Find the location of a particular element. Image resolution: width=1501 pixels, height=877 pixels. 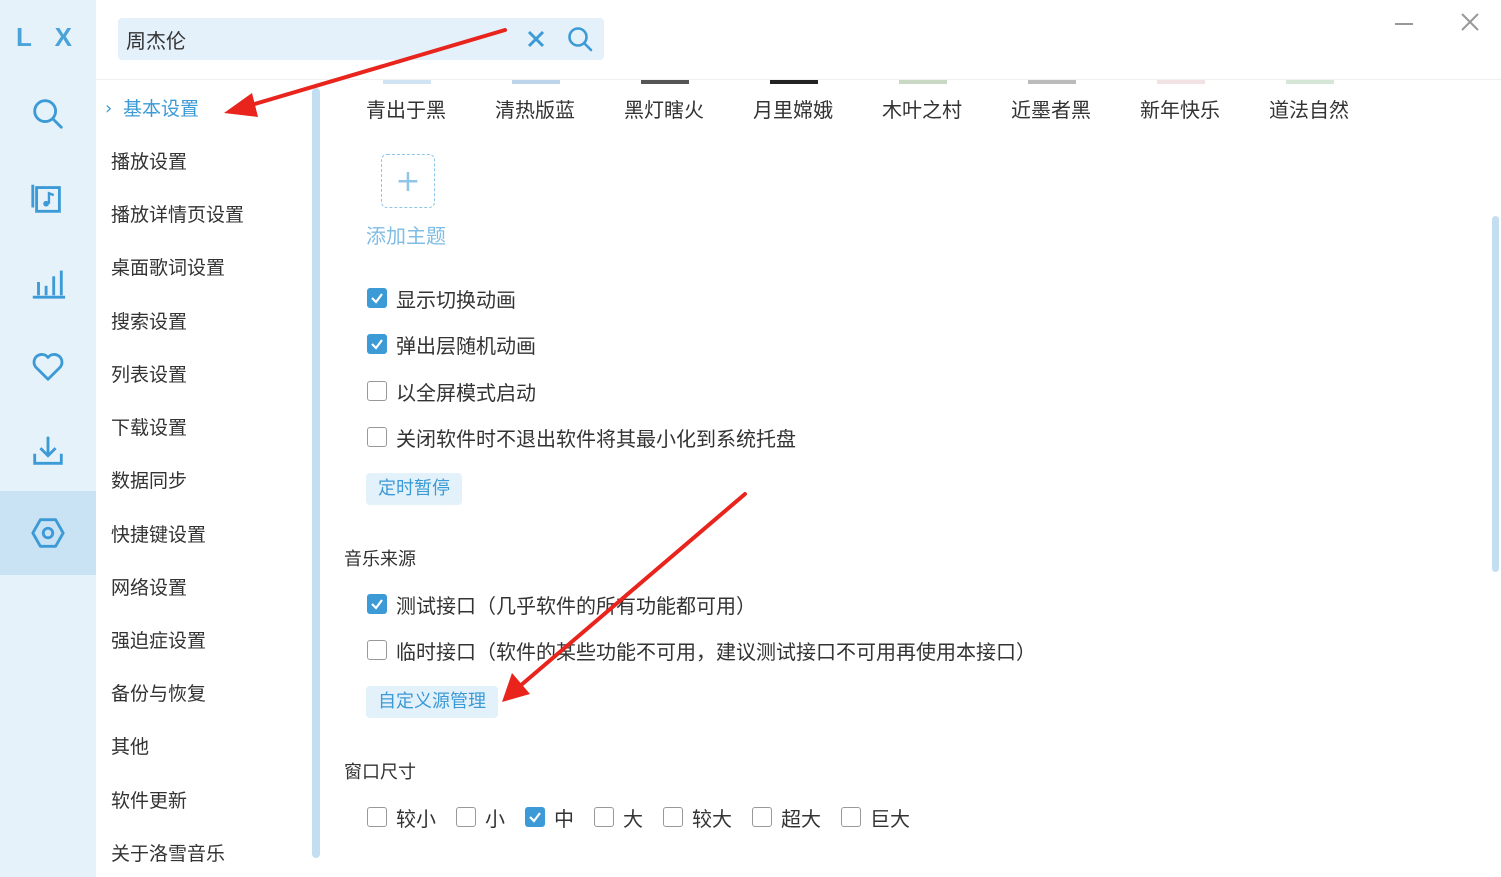

rail-download is located at coordinates (48, 450).